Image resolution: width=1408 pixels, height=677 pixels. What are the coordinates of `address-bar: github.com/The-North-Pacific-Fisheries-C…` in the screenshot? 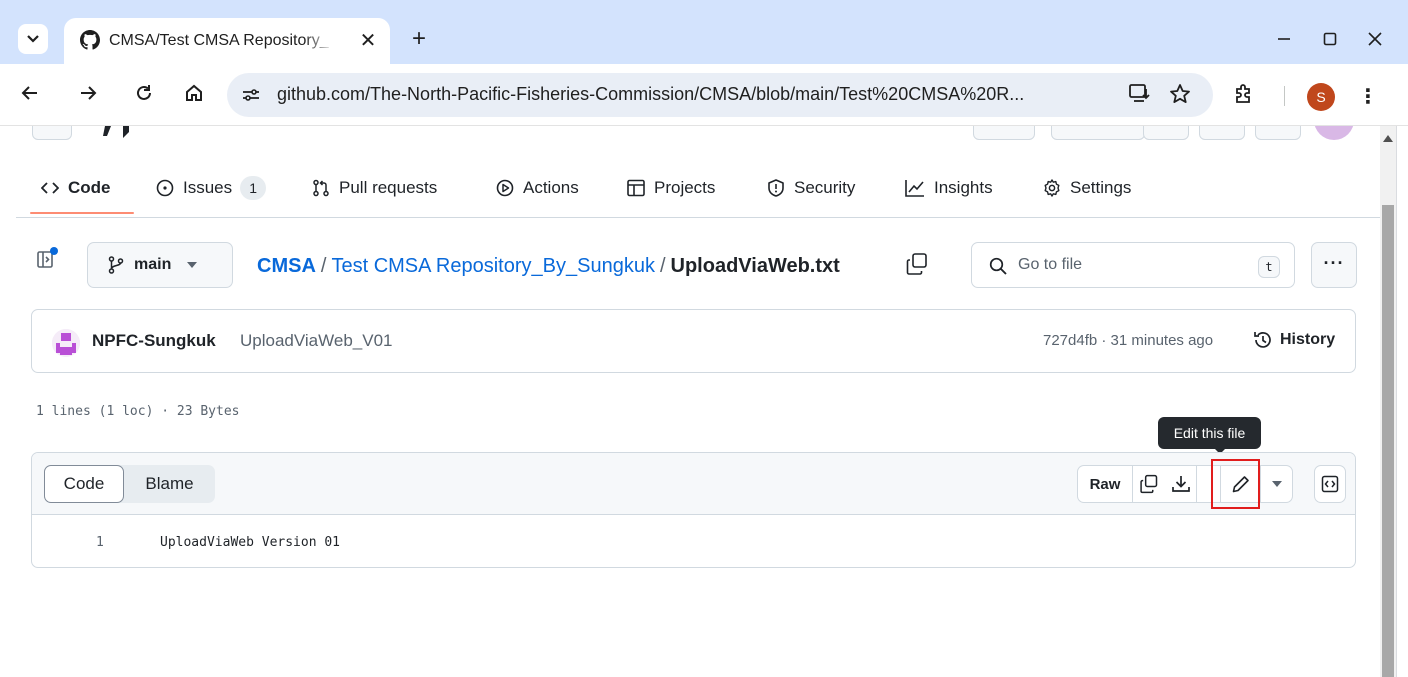 It's located at (720, 95).